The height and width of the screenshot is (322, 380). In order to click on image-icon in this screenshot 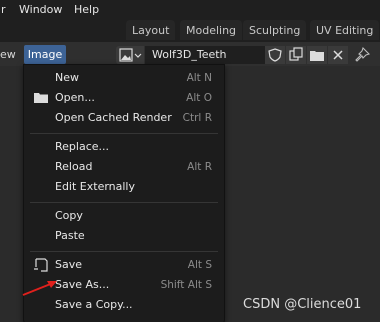, I will do `click(130, 55)`.